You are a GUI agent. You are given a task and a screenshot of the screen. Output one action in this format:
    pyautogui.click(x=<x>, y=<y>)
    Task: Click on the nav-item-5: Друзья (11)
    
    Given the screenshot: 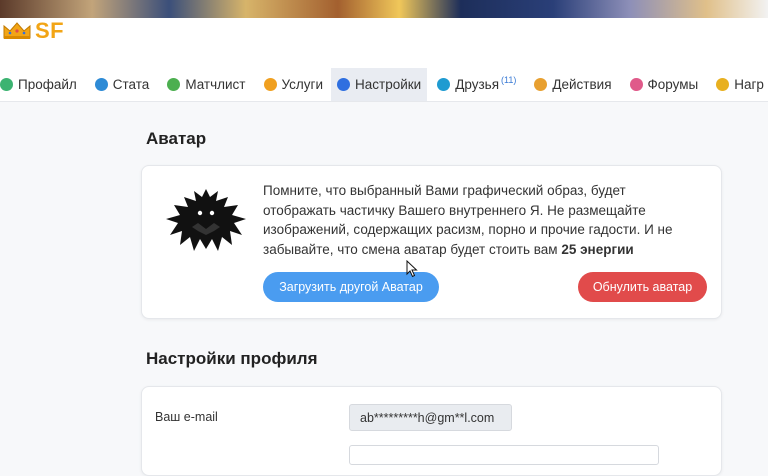 What is the action you would take?
    pyautogui.click(x=475, y=84)
    